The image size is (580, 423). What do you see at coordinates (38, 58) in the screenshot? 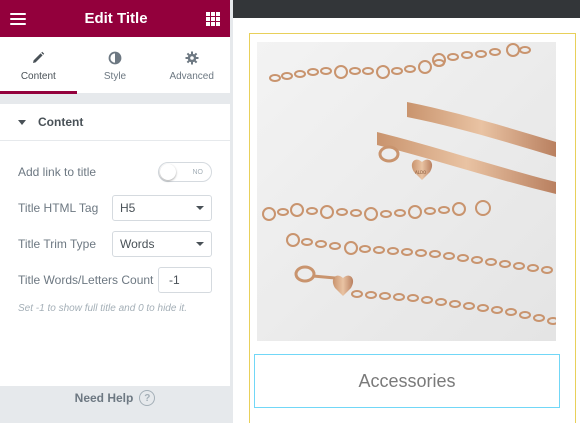
I see `pencil-icon` at bounding box center [38, 58].